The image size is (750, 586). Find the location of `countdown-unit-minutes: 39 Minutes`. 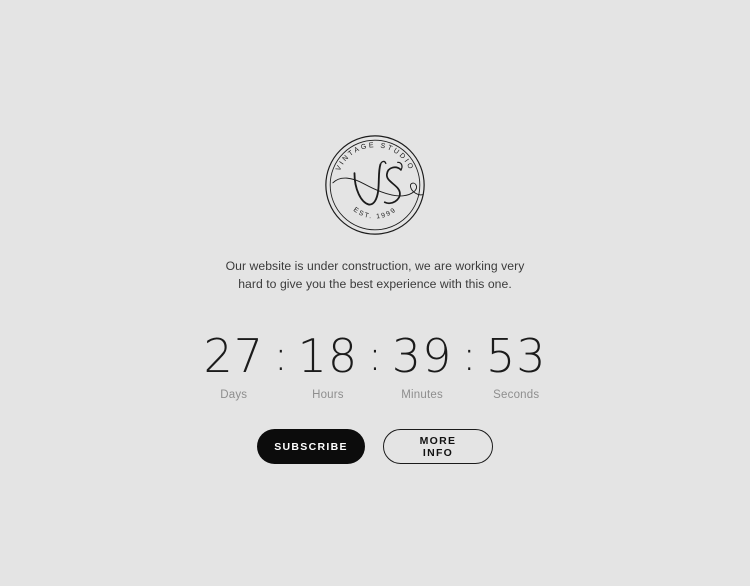

countdown-unit-minutes: 39 Minutes is located at coordinates (422, 366).